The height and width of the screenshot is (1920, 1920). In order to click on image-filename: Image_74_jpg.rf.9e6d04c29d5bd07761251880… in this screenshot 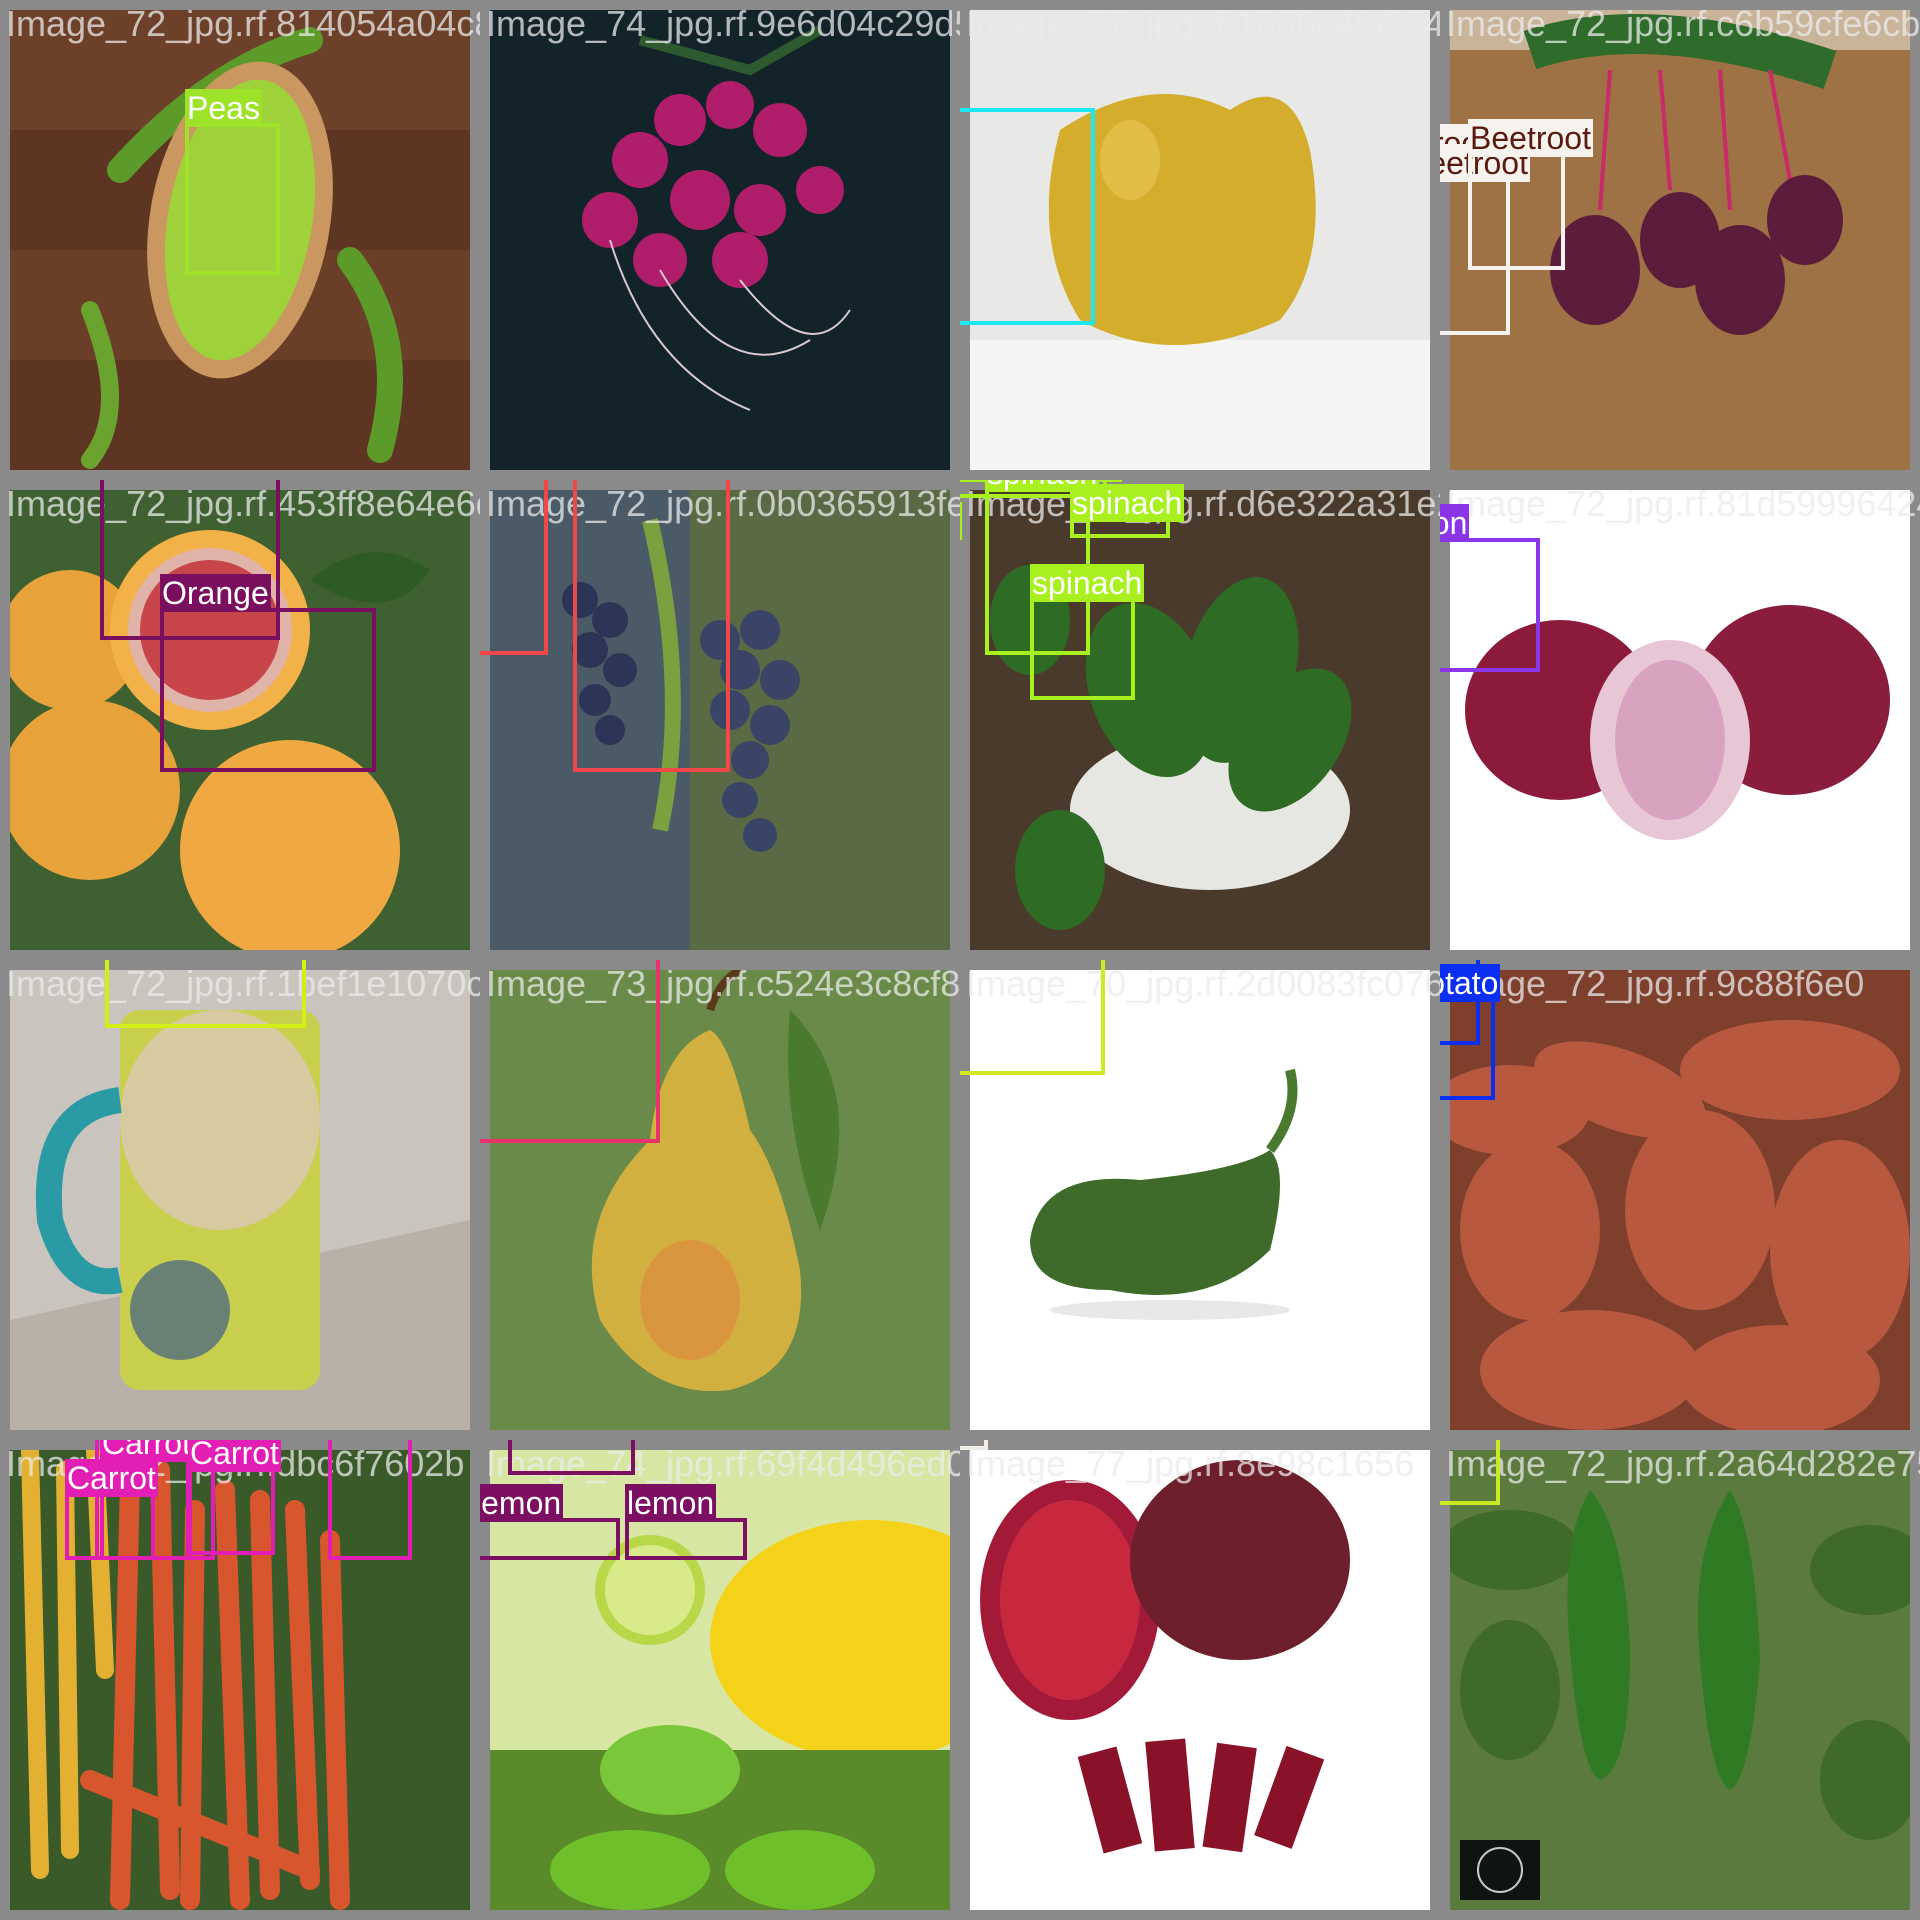, I will do `click(723, 23)`.